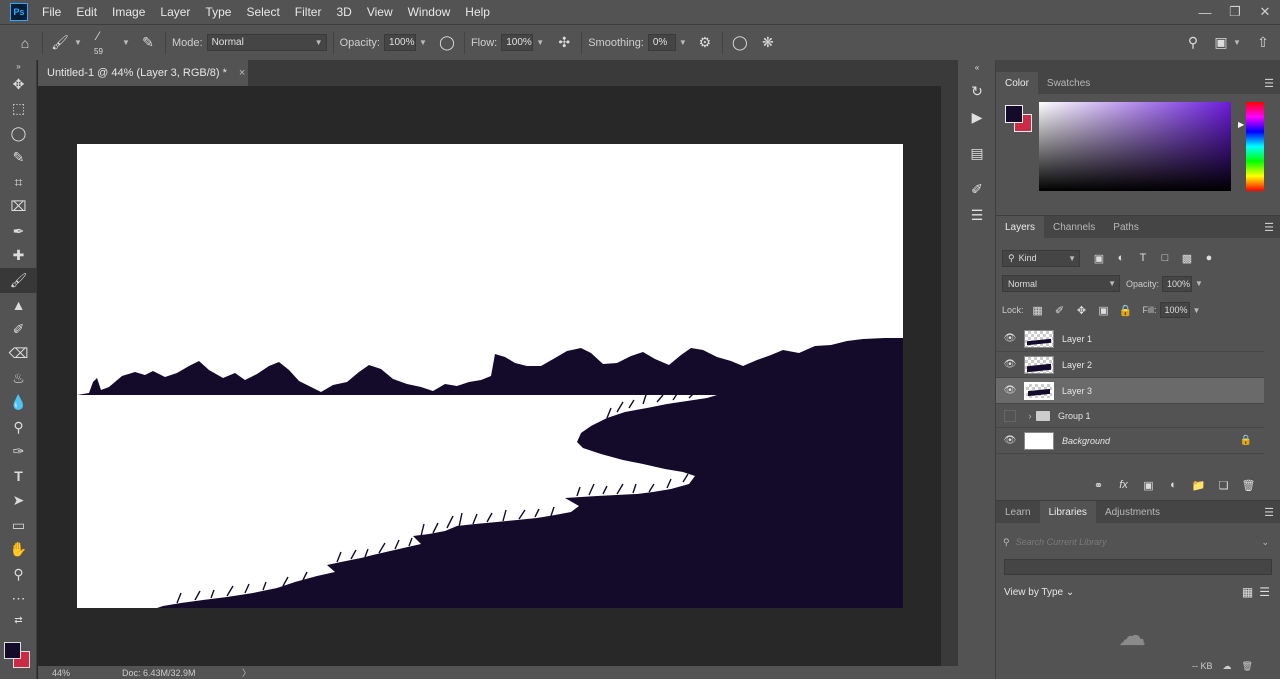 The image size is (1280, 679). I want to click on lock-image-icon: ✐, so click(1060, 310).